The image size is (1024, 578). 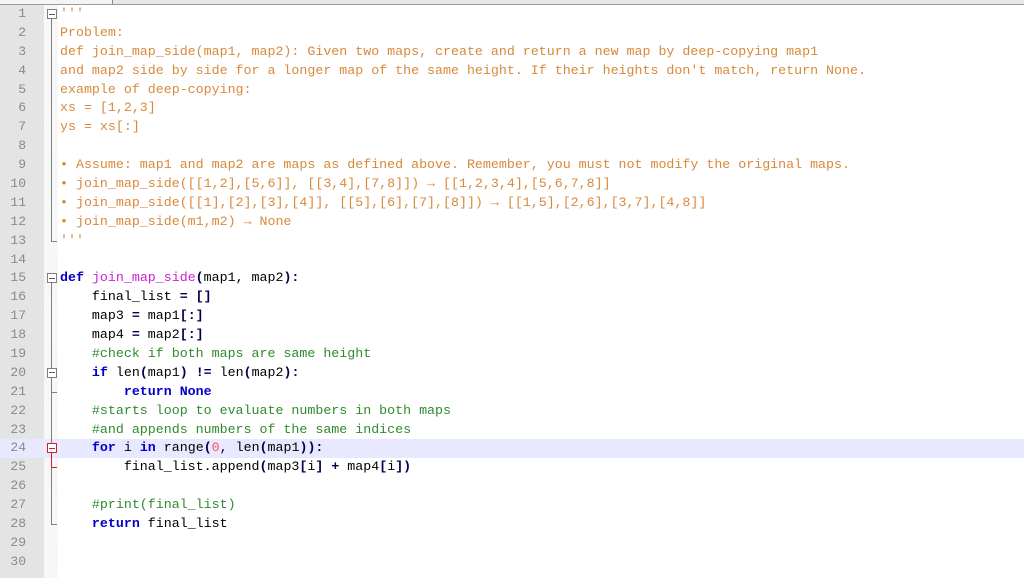 What do you see at coordinates (512, 543) in the screenshot?
I see `code-line: 29` at bounding box center [512, 543].